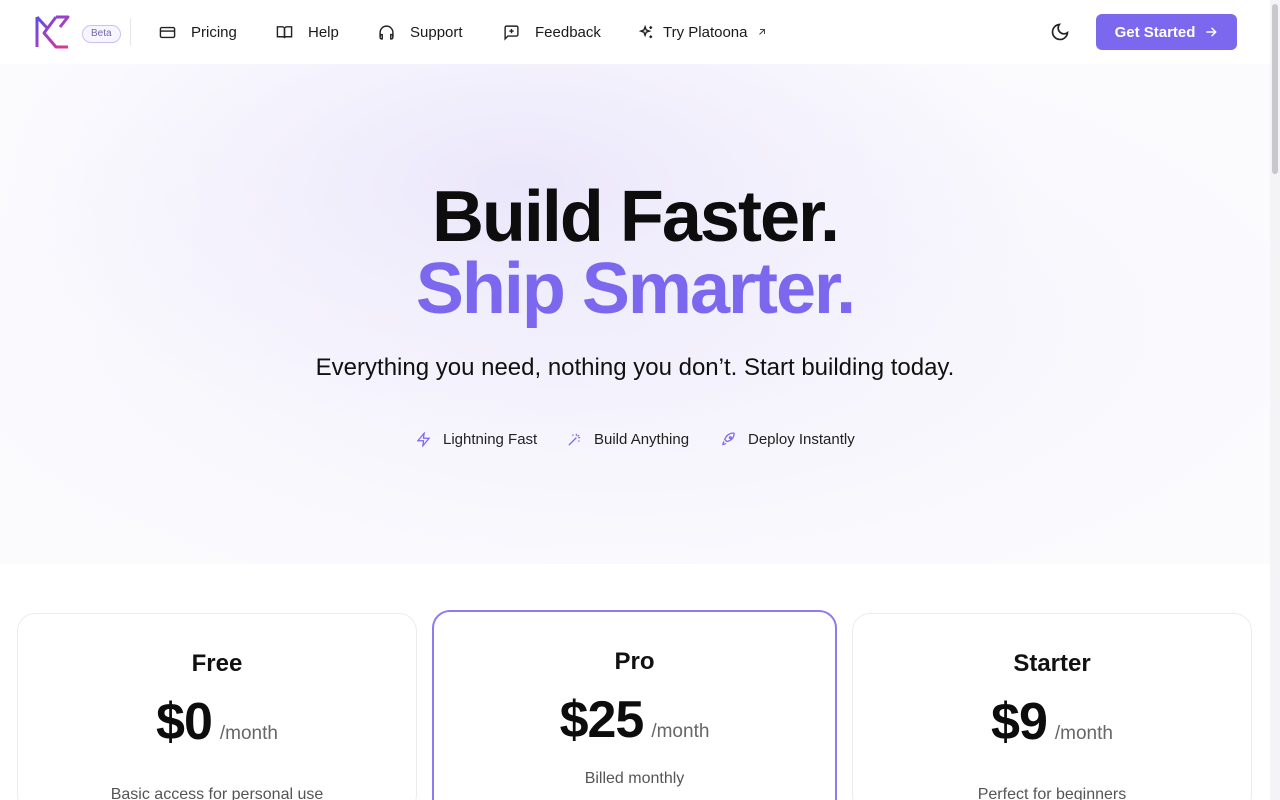  What do you see at coordinates (761, 32) in the screenshot?
I see `external-link-icon` at bounding box center [761, 32].